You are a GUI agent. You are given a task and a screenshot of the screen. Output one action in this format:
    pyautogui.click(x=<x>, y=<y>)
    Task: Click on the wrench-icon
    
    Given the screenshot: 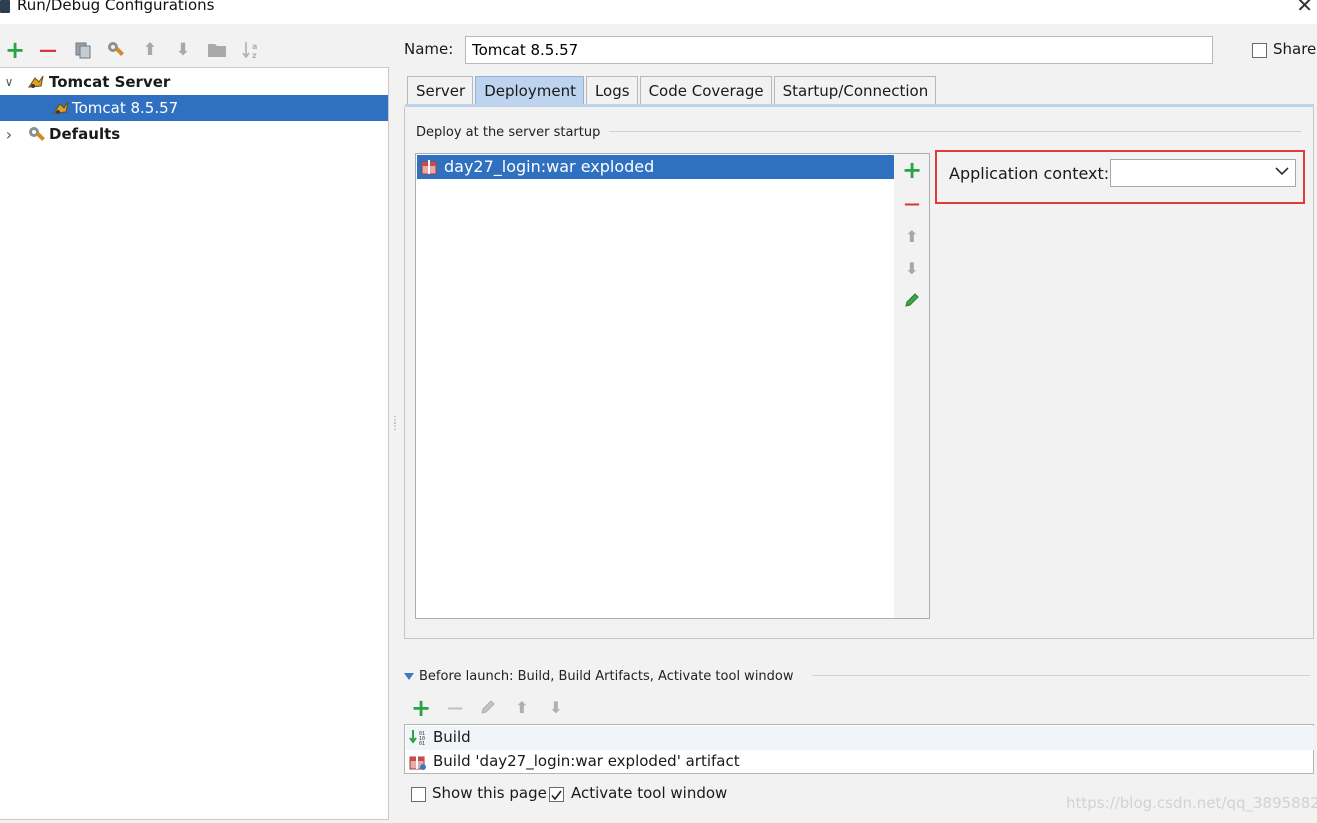 What is the action you would take?
    pyautogui.click(x=36, y=133)
    